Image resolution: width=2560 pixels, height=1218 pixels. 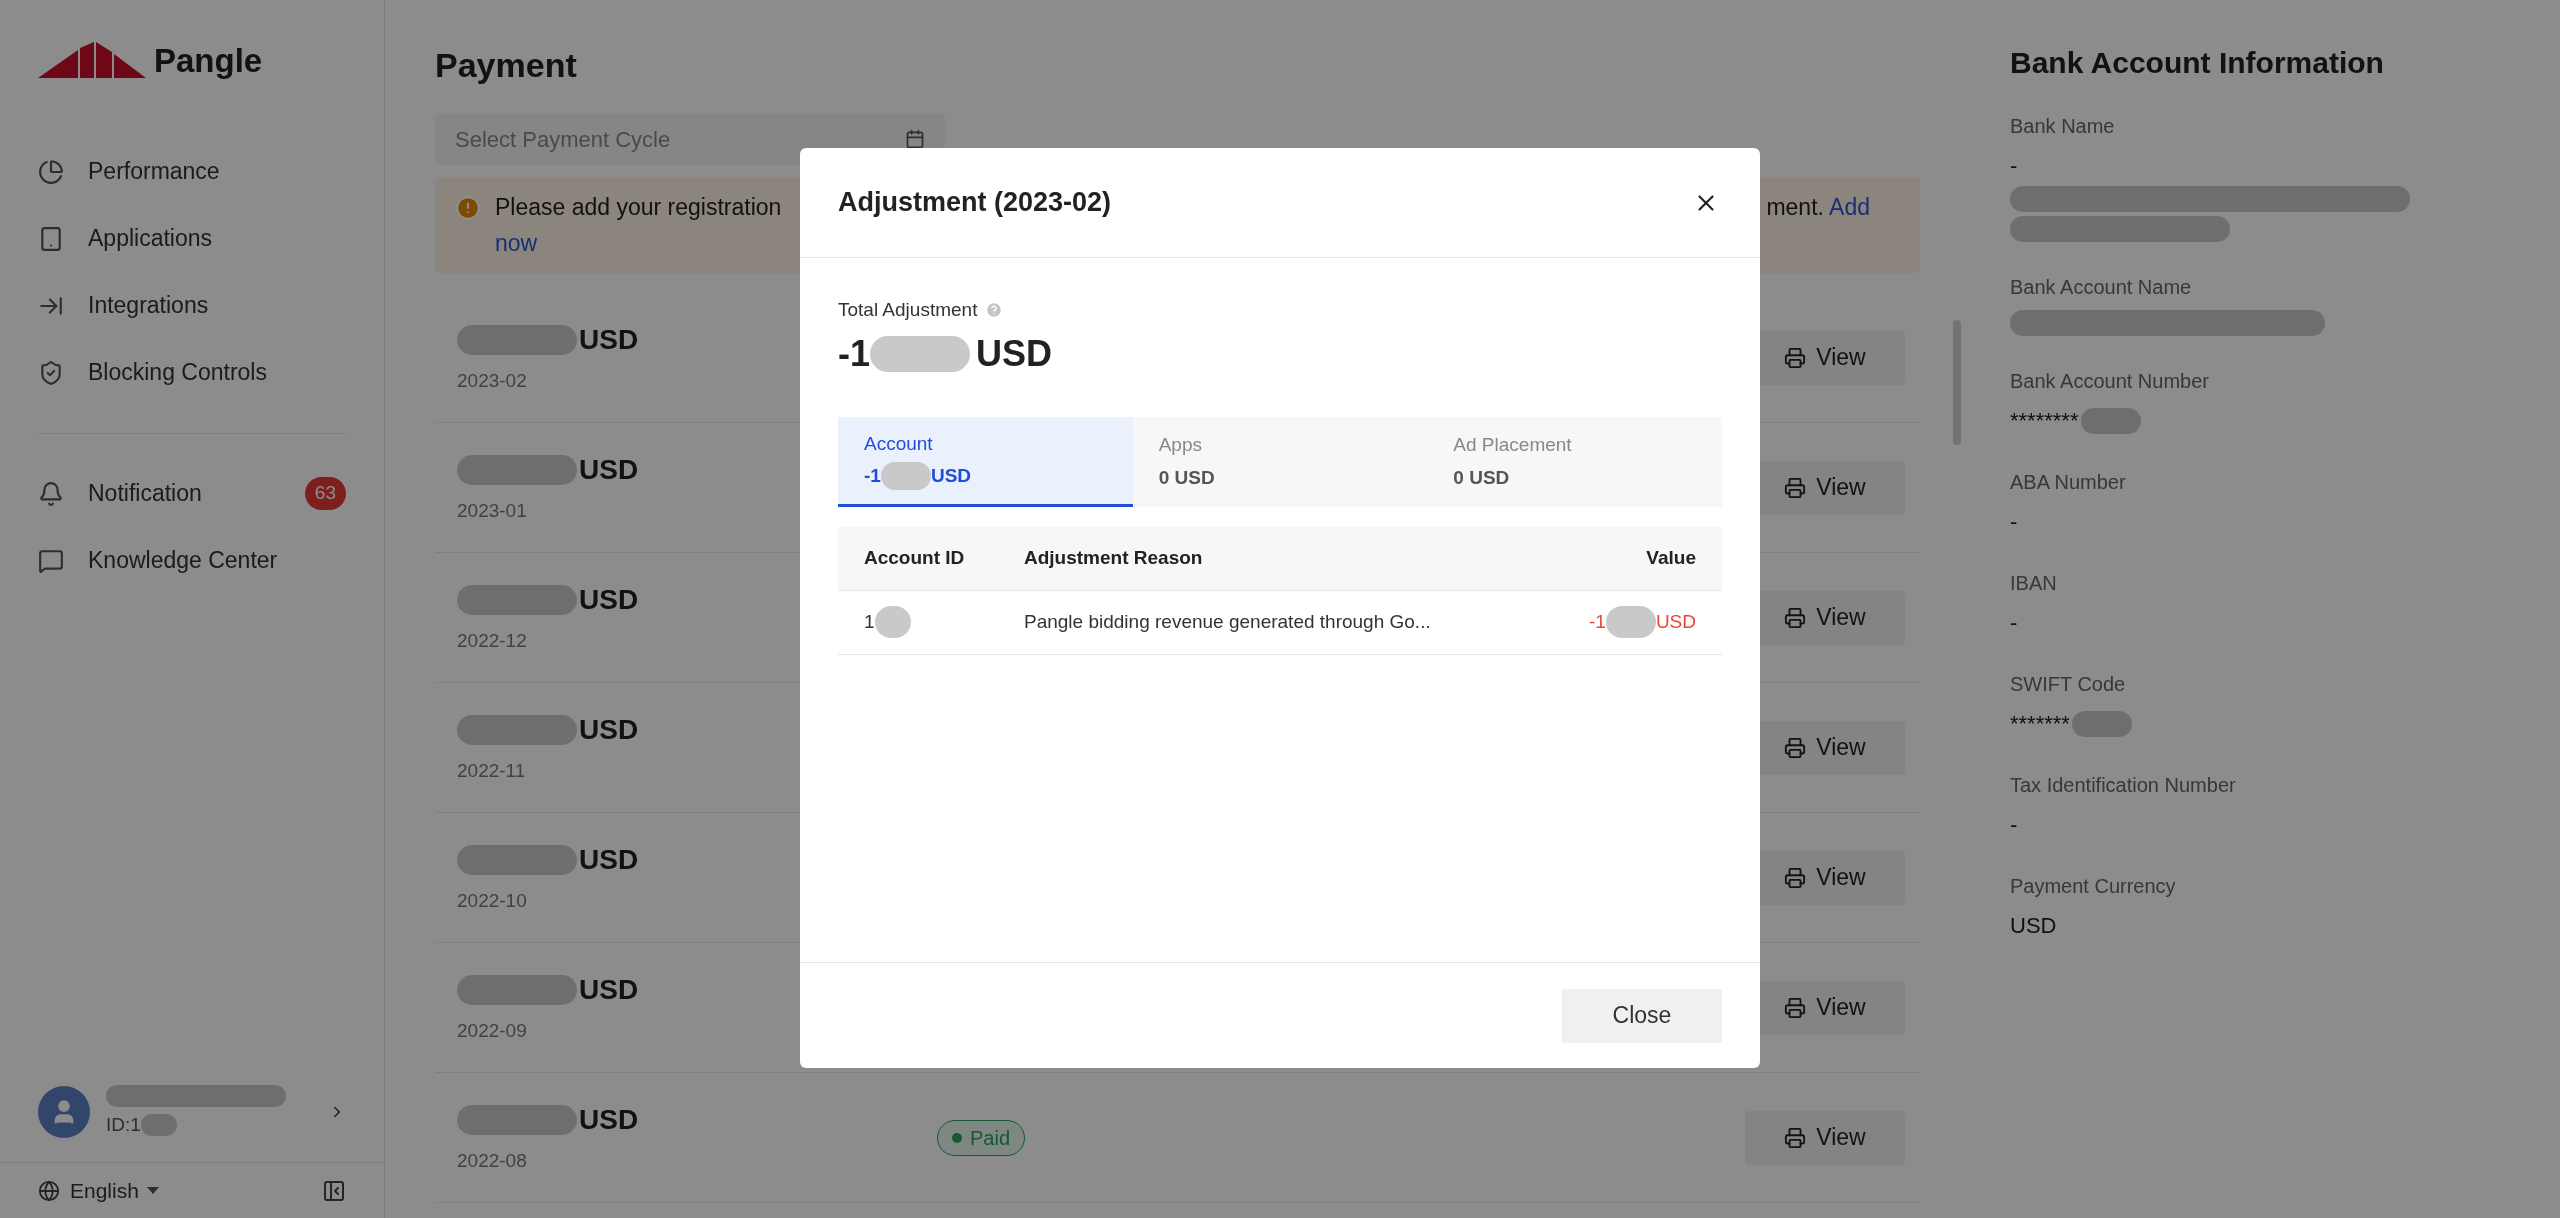 I want to click on field-label: IBAN, so click(x=2034, y=583).